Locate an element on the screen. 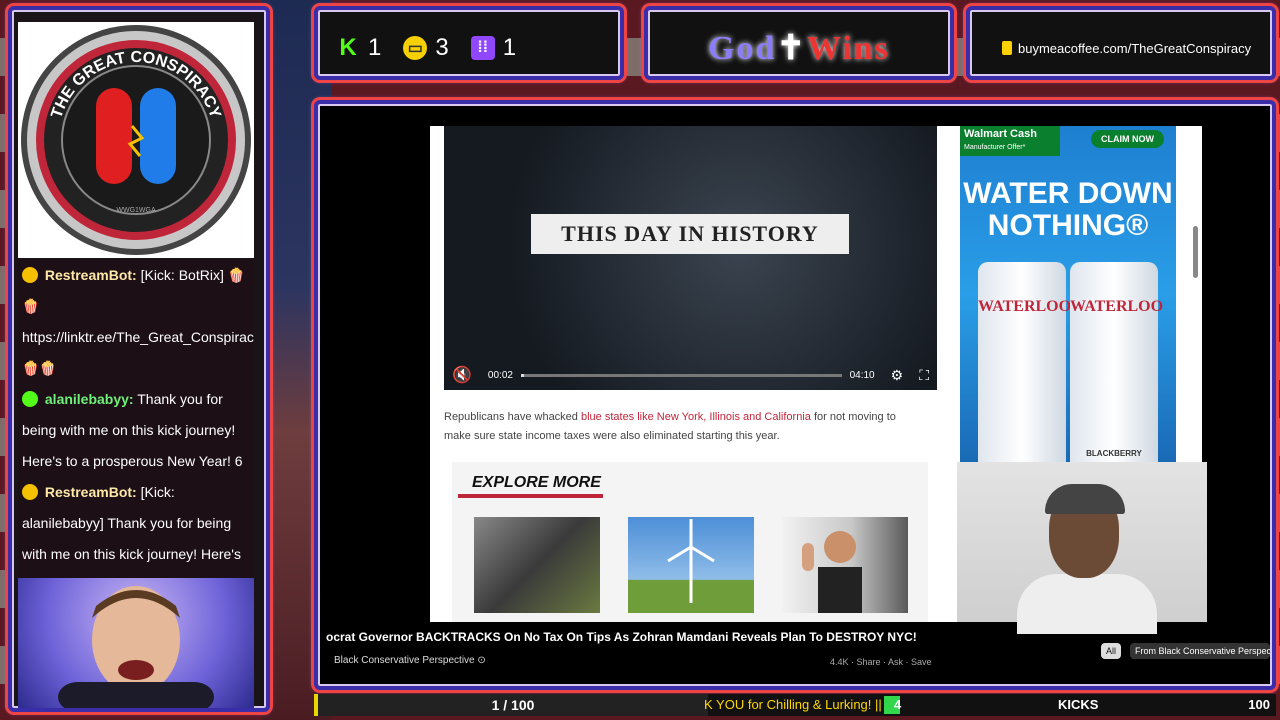 Image resolution: width=1280 pixels, height=720 pixels. twitch-stat: ⁞⁞ 1 is located at coordinates (493, 48).